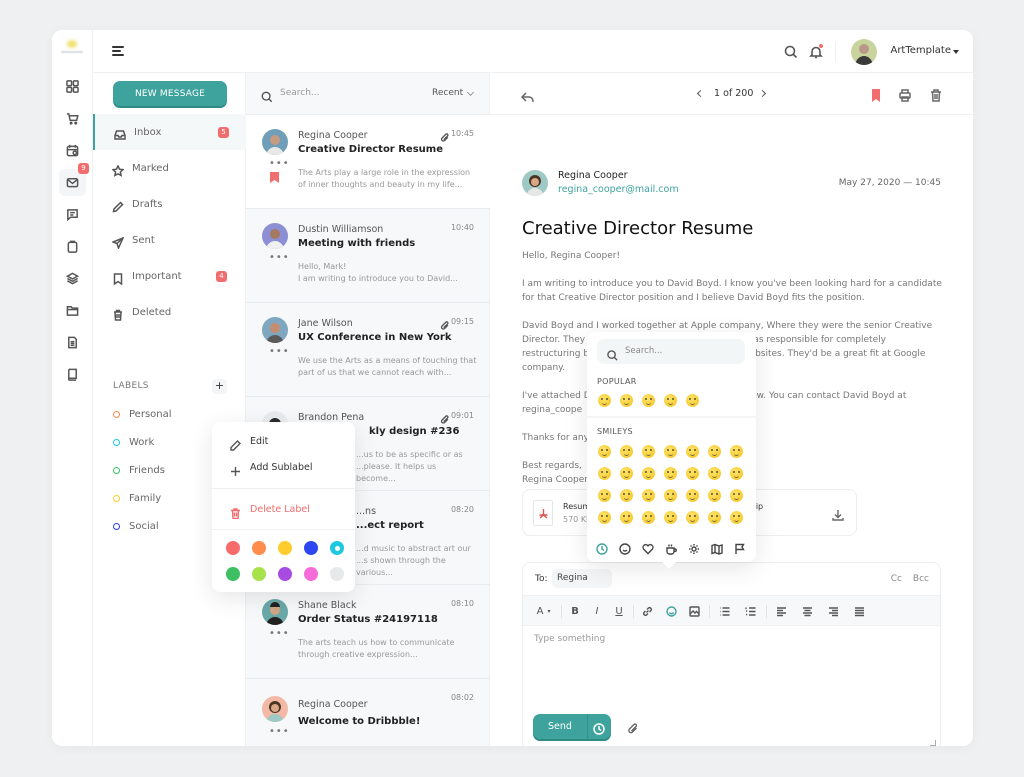 Image resolution: width=1024 pixels, height=777 pixels. What do you see at coordinates (618, 189) in the screenshot?
I see `sender-email-link: regina_cooper@mail.com` at bounding box center [618, 189].